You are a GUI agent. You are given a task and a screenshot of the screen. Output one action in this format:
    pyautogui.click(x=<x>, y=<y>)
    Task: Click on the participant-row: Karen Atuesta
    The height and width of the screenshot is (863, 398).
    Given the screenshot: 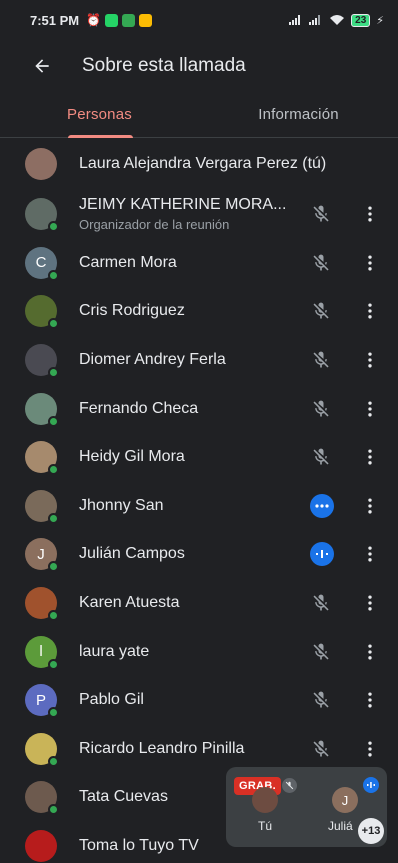 What is the action you would take?
    pyautogui.click(x=199, y=603)
    